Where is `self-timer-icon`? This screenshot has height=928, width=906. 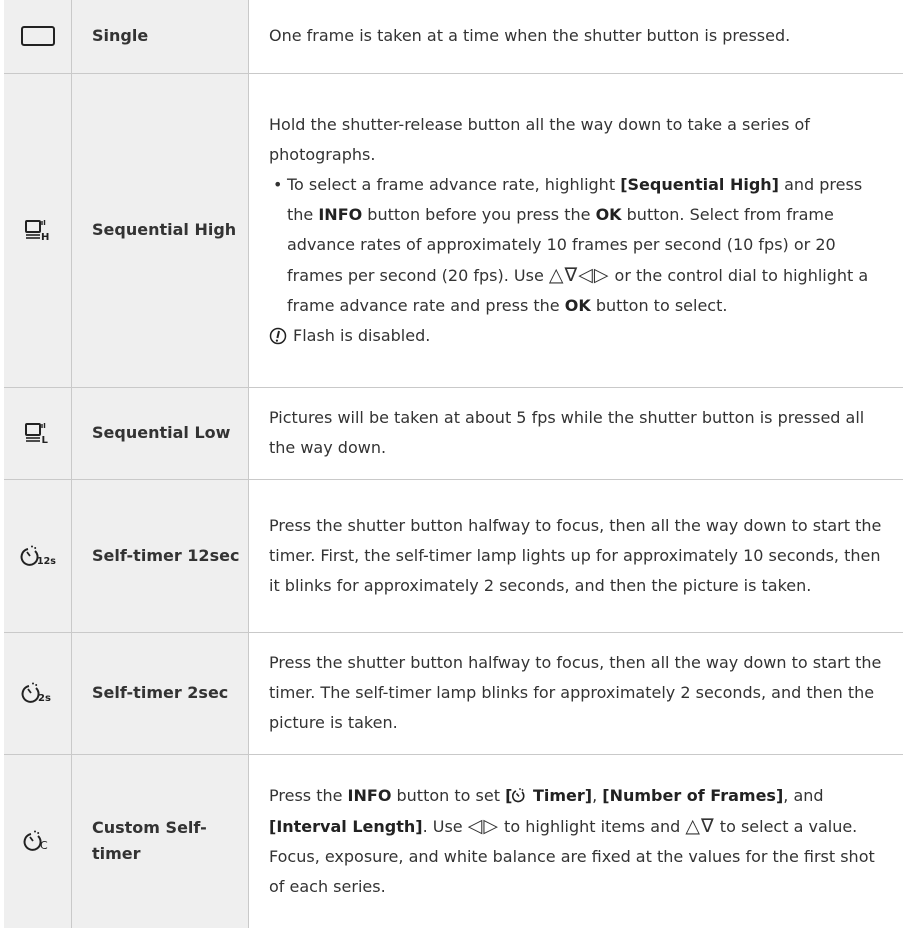
self-timer-icon is located at coordinates (518, 795).